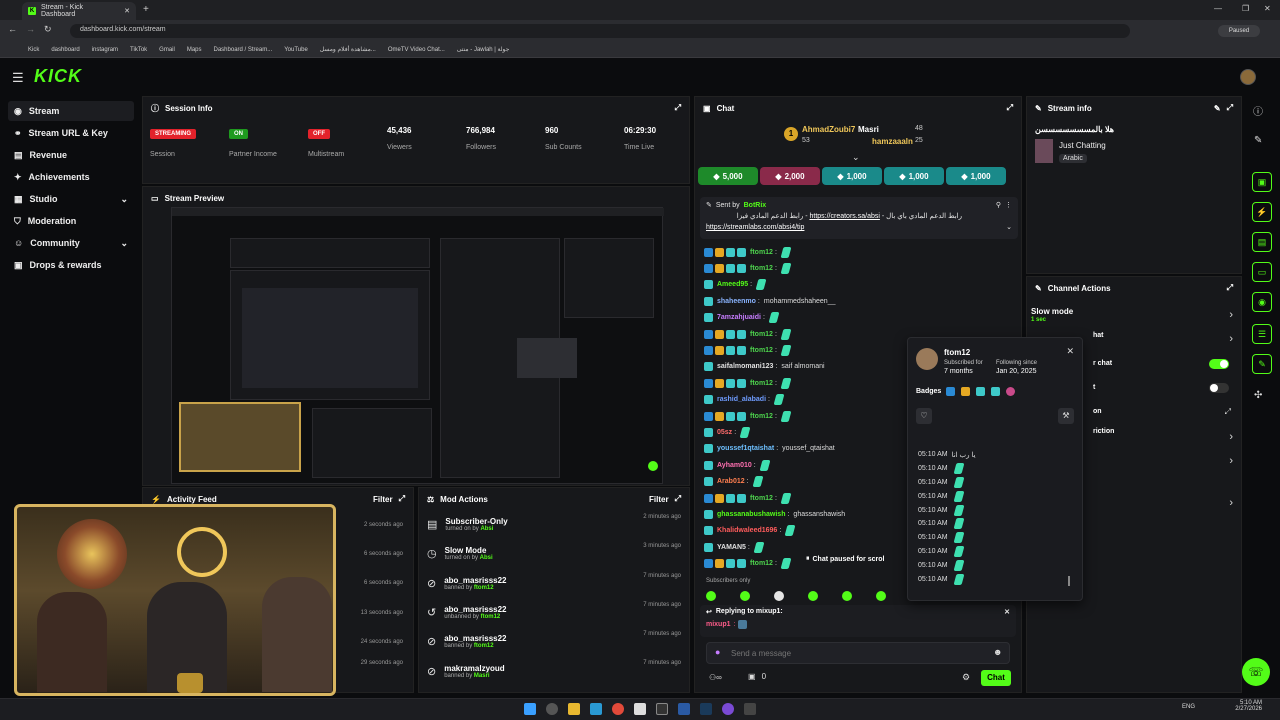 The height and width of the screenshot is (720, 1280). What do you see at coordinates (724, 432) in the screenshot?
I see `chat-username: 05sz` at bounding box center [724, 432].